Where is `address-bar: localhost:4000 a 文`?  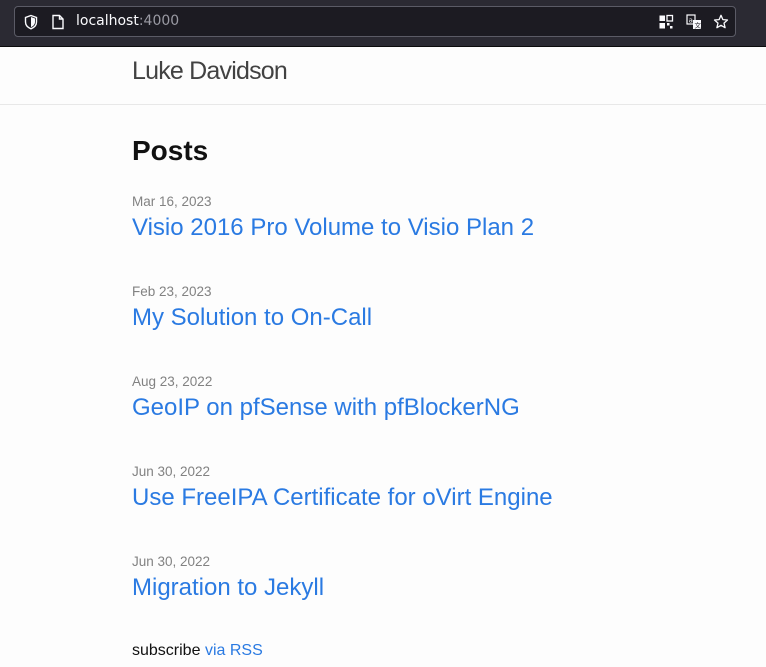 address-bar: localhost:4000 a 文 is located at coordinates (375, 21).